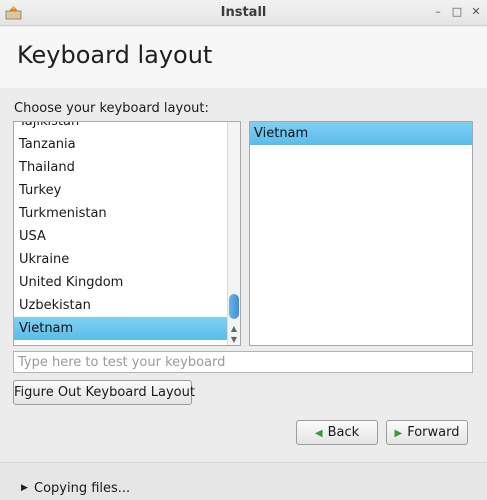 The height and width of the screenshot is (500, 487). Describe the element at coordinates (120, 305) in the screenshot. I see `layout-list-item: Uzbekistan` at that location.